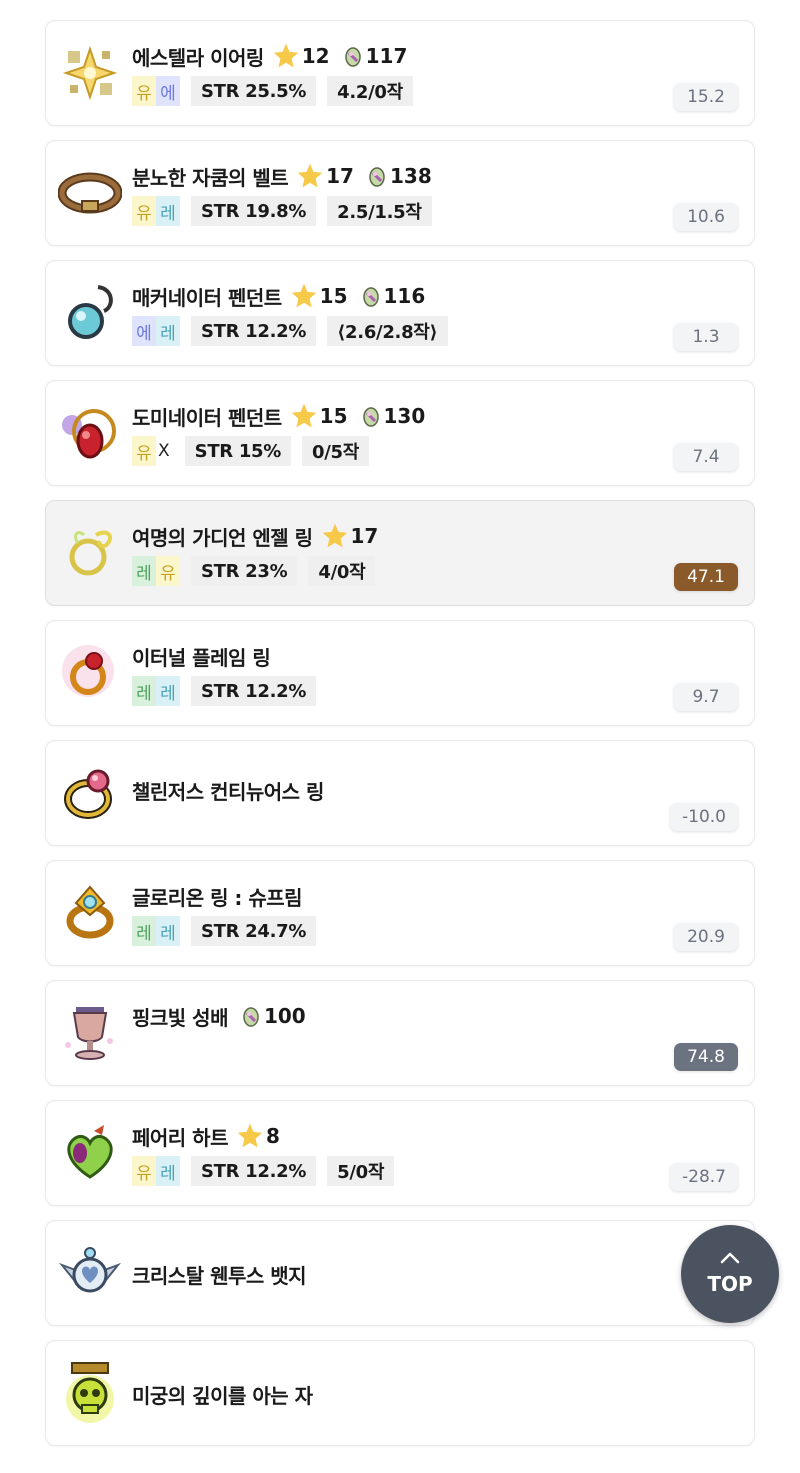 The width and height of the screenshot is (800, 1473). Describe the element at coordinates (706, 97) in the screenshot. I see `score-badge: 15.2` at that location.